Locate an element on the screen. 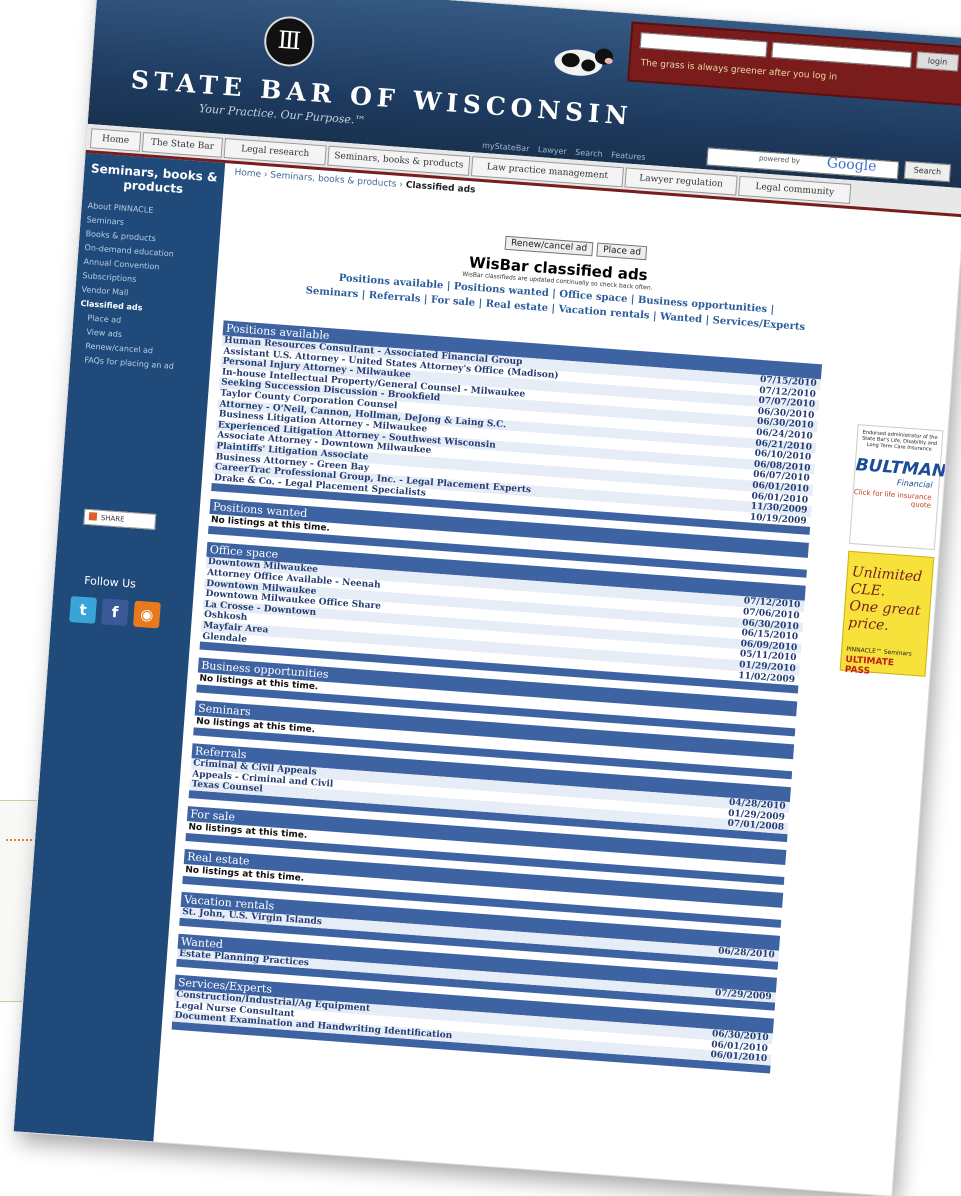  nav-law-practice: Law practice management is located at coordinates (547, 172).